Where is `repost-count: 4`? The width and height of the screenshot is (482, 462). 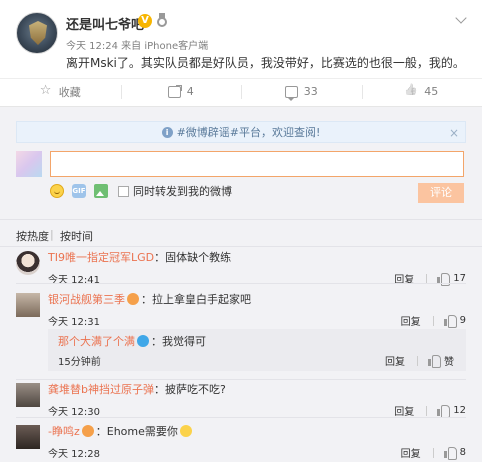 repost-count: 4 is located at coordinates (190, 91).